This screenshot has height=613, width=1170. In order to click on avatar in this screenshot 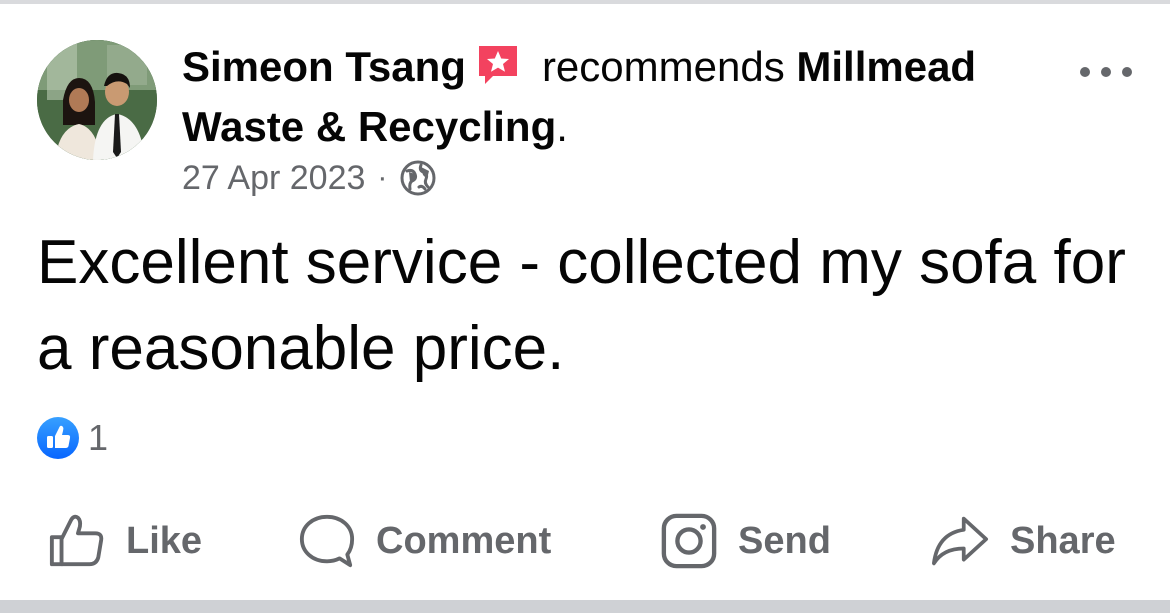, I will do `click(97, 100)`.